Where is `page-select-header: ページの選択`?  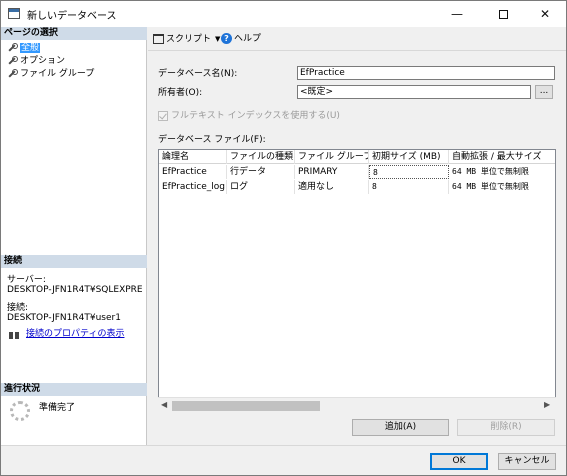
page-select-header: ページの選択 is located at coordinates (74, 33).